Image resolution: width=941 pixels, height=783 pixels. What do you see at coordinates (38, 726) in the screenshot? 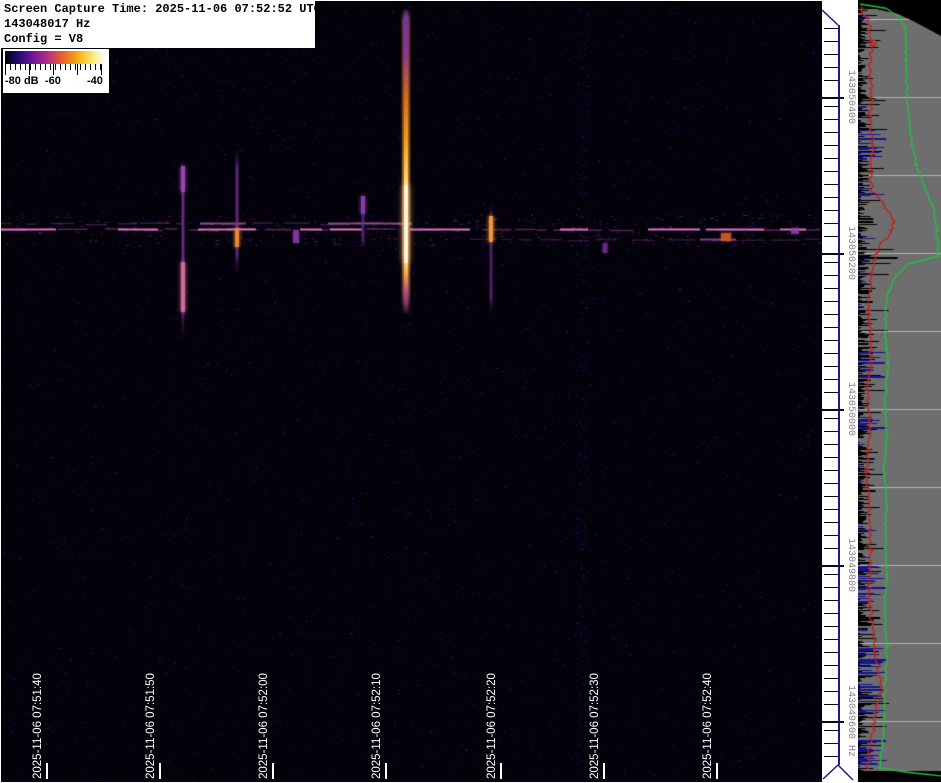
I see `time-axis-label: 2025-11-06 07:51:40` at bounding box center [38, 726].